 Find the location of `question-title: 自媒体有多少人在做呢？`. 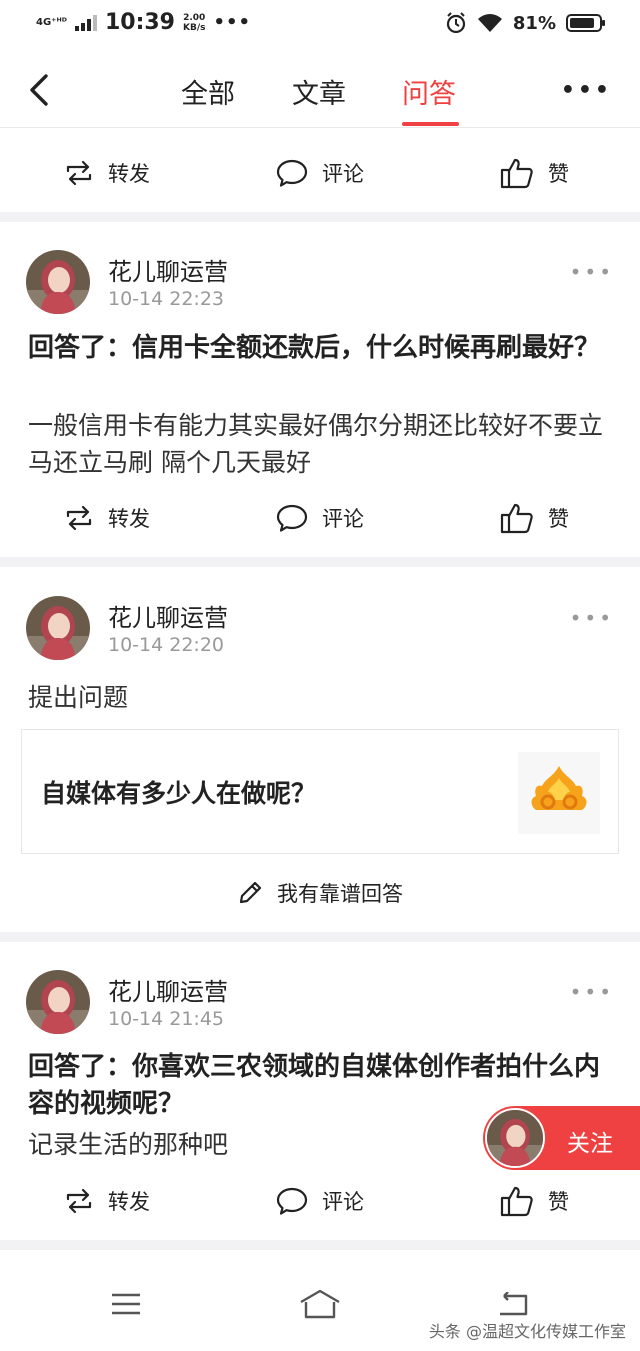

question-title: 自媒体有多少人在做呢？ is located at coordinates (179, 793).